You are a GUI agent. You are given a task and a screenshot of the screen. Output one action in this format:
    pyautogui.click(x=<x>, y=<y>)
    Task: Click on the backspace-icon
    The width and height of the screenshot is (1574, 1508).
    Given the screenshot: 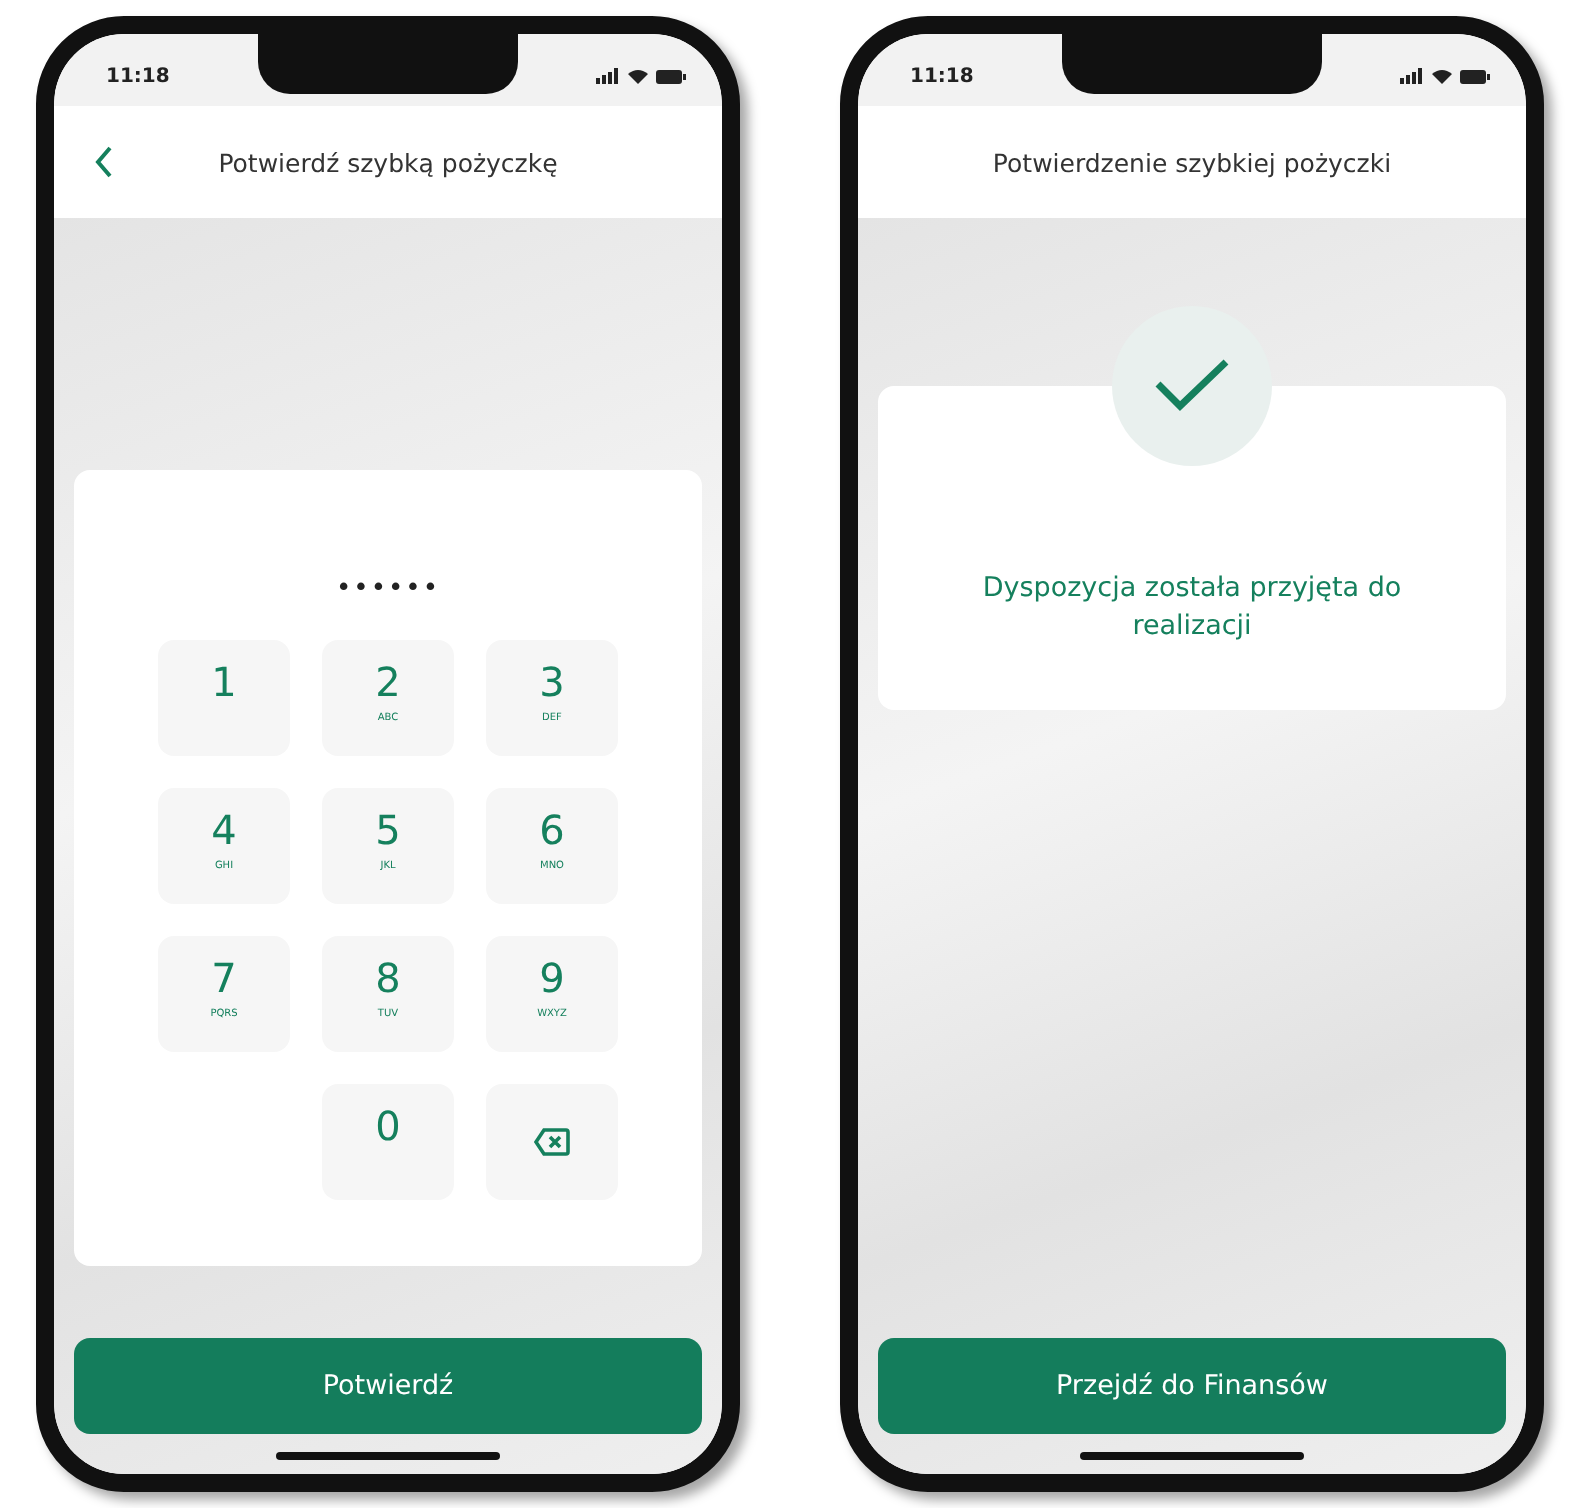 What is the action you would take?
    pyautogui.click(x=552, y=1142)
    